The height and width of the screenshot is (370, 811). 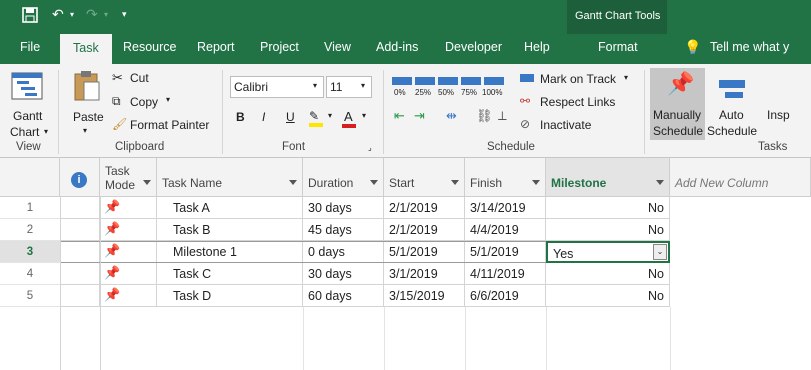 I want to click on cut-button: Cut, so click(x=139, y=78).